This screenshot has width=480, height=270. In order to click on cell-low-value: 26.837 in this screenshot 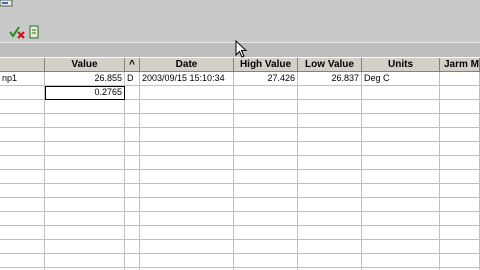, I will do `click(330, 79)`.